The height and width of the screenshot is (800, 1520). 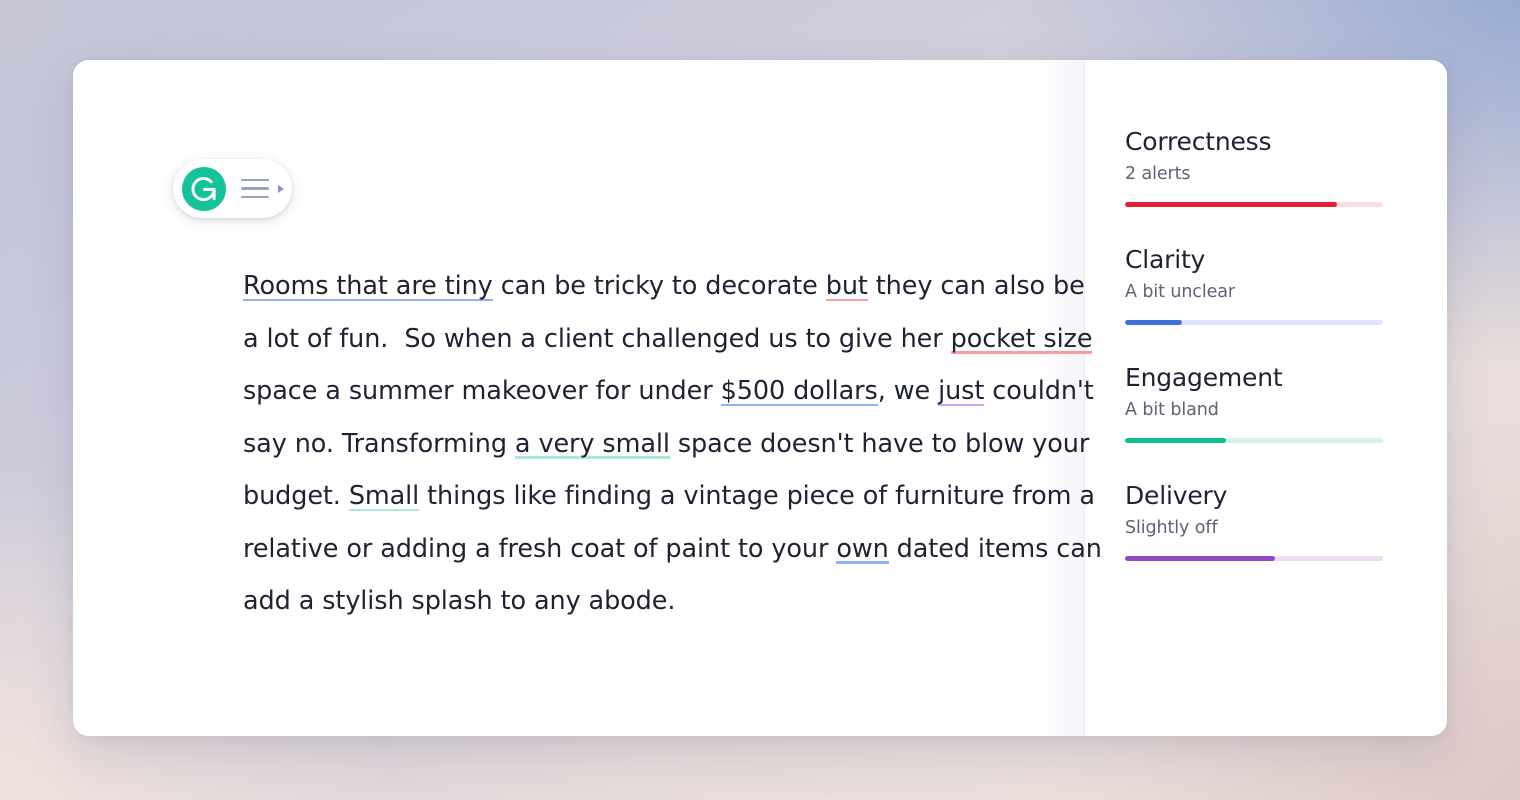 What do you see at coordinates (1204, 377) in the screenshot?
I see `score-title: Engagement` at bounding box center [1204, 377].